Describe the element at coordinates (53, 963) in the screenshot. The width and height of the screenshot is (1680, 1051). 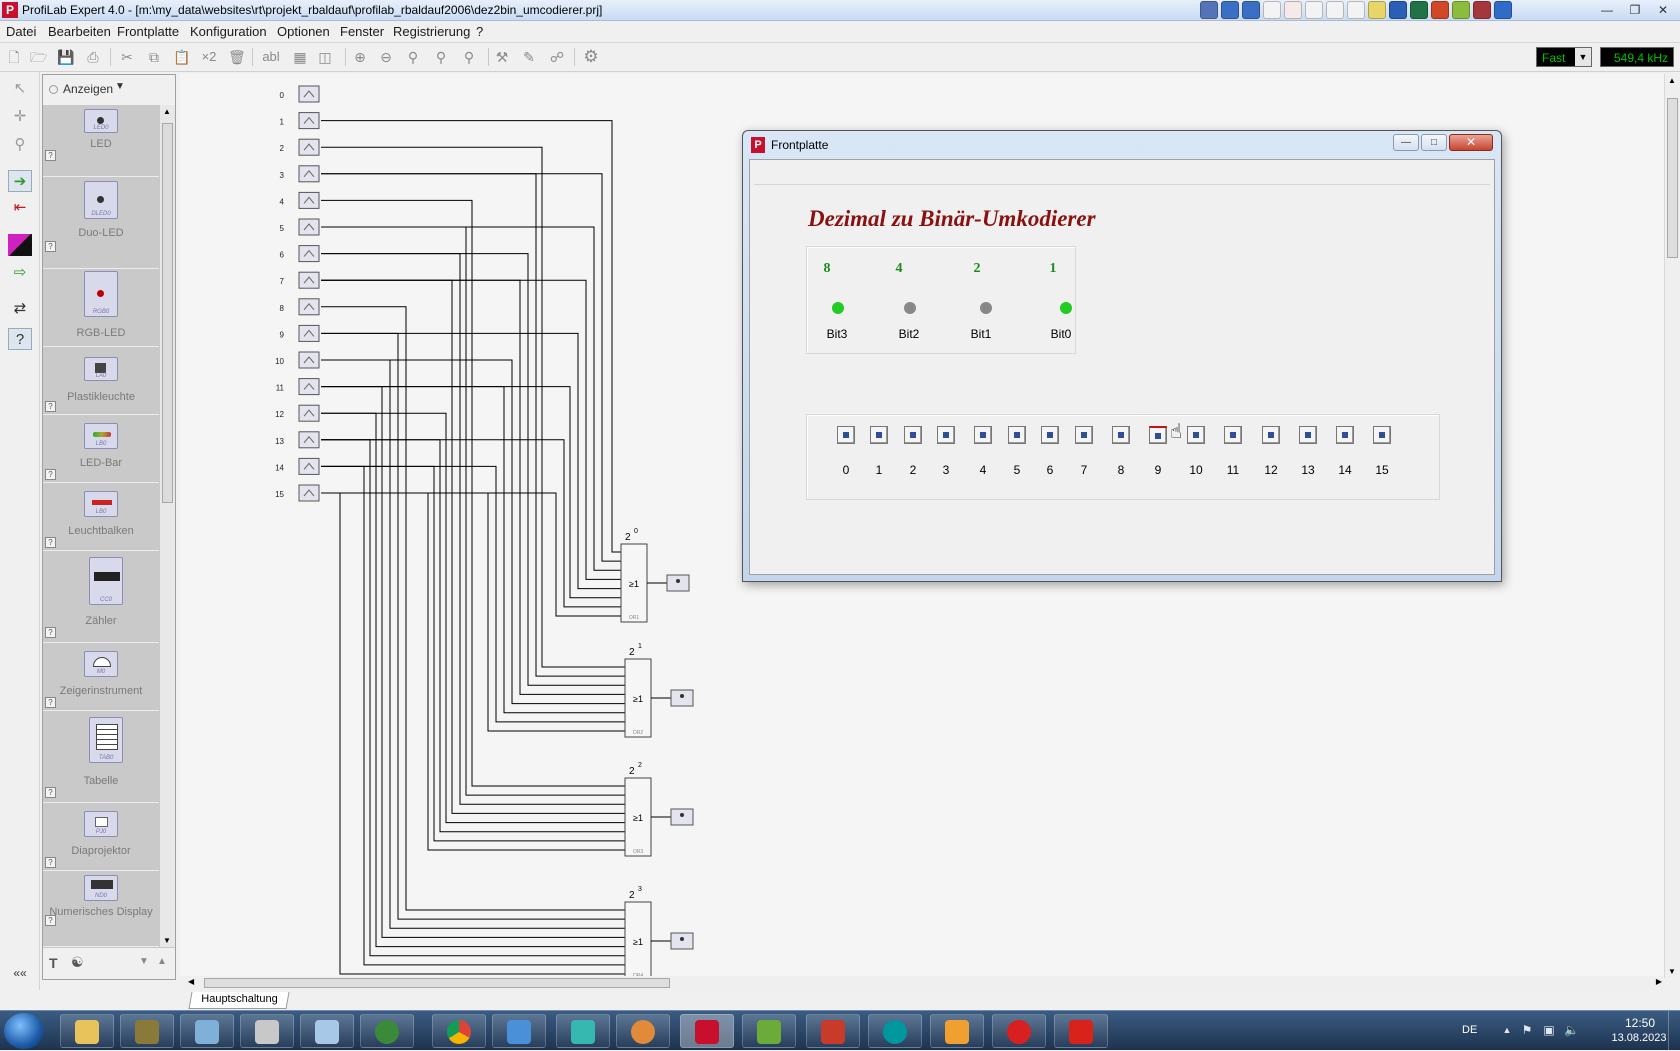
I see `text-tool-icon: T` at that location.